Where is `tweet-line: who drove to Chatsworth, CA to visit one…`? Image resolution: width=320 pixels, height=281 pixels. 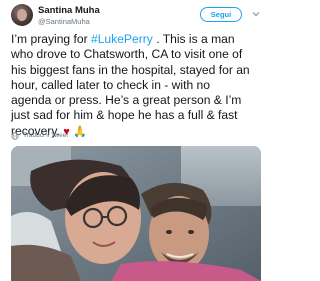
tweet-line: who drove to Chatsworth, CA to visit one… is located at coordinates (127, 54).